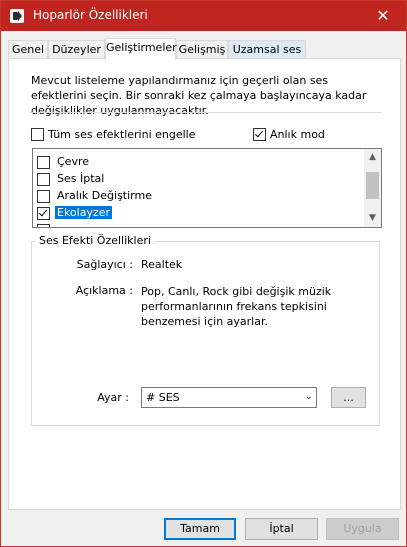 The image size is (407, 547). What do you see at coordinates (113, 397) in the screenshot?
I see `setting-label: Ayar :` at bounding box center [113, 397].